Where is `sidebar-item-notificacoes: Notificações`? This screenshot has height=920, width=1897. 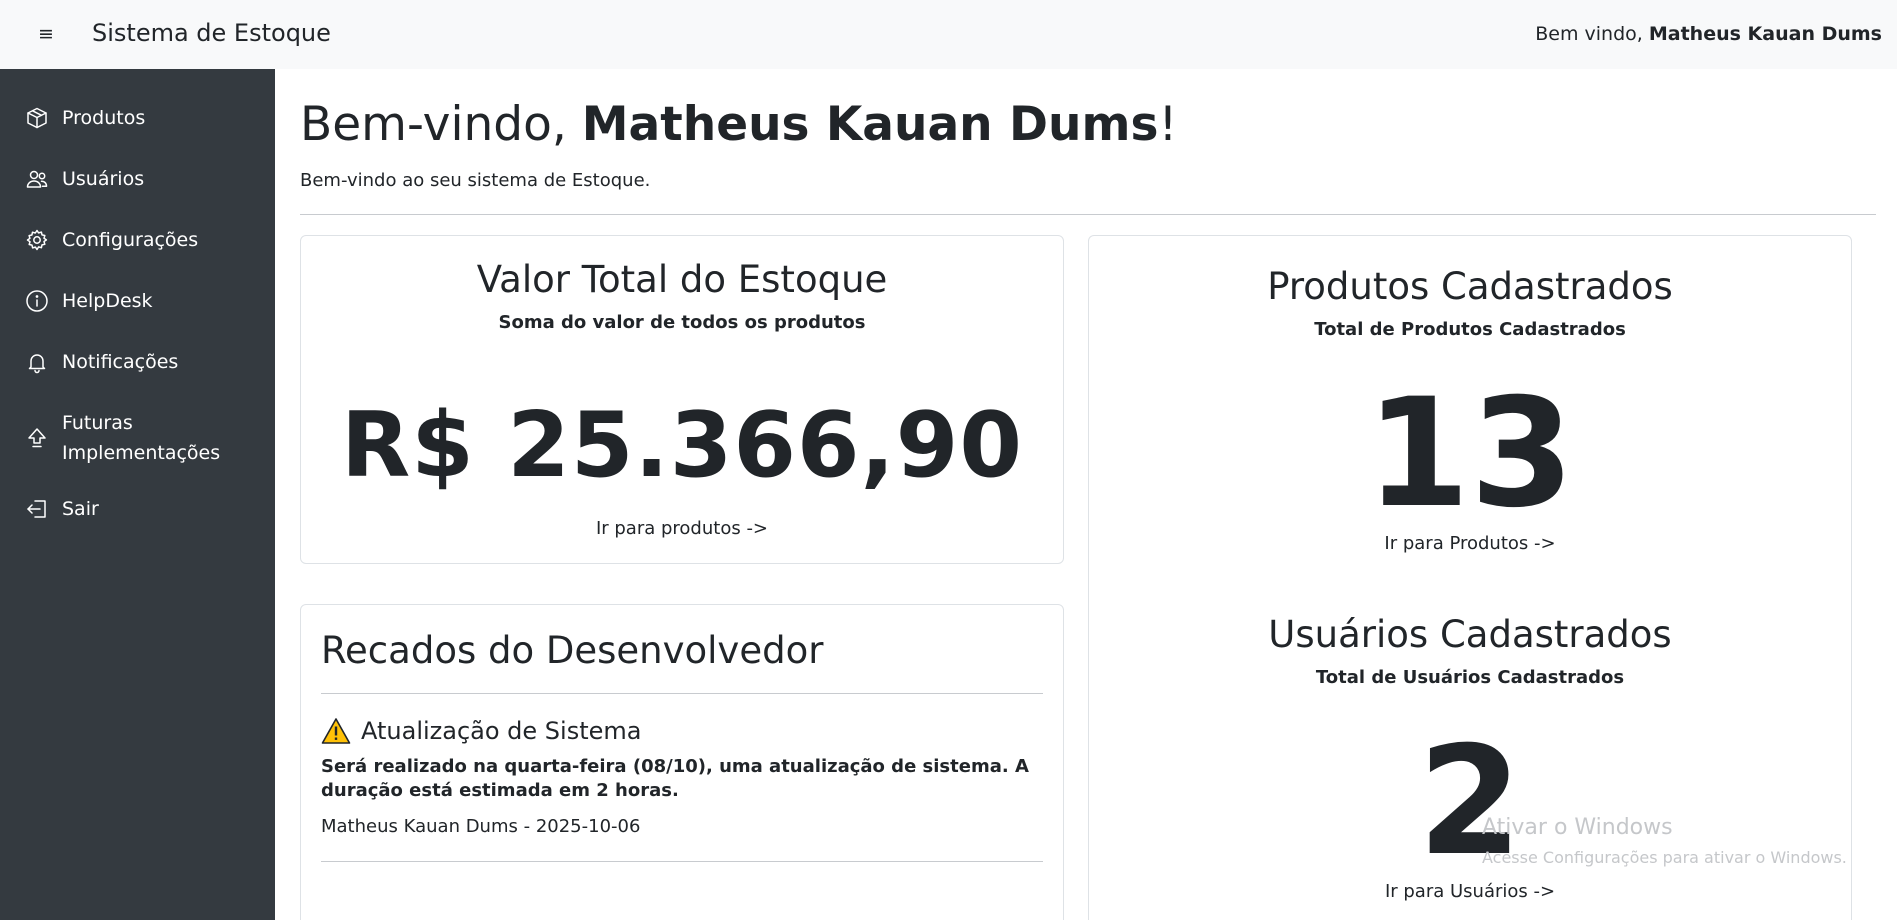
sidebar-item-notificacoes: Notificações is located at coordinates (101, 362).